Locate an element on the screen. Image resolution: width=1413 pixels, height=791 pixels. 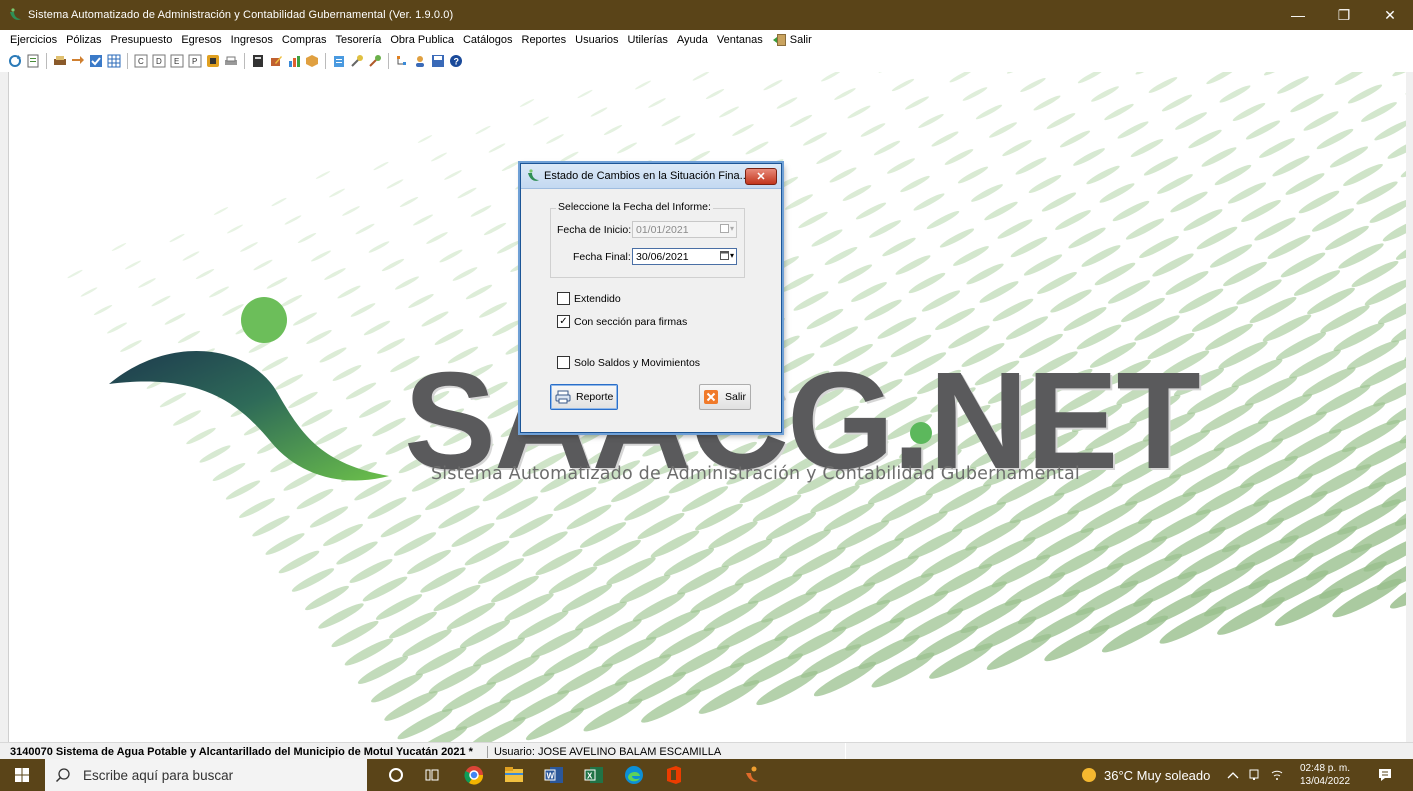
weather-widget: 36°C Muy soleado is located at coordinates (1145, 775).